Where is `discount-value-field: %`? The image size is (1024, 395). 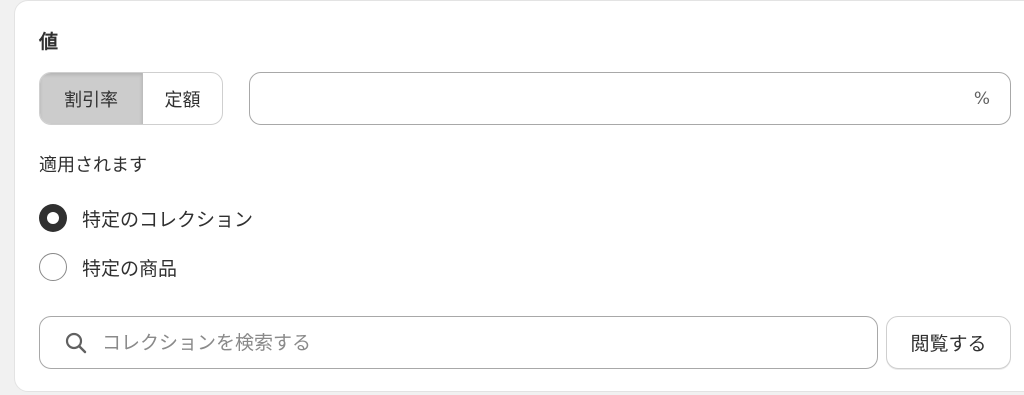
discount-value-field: % is located at coordinates (630, 98).